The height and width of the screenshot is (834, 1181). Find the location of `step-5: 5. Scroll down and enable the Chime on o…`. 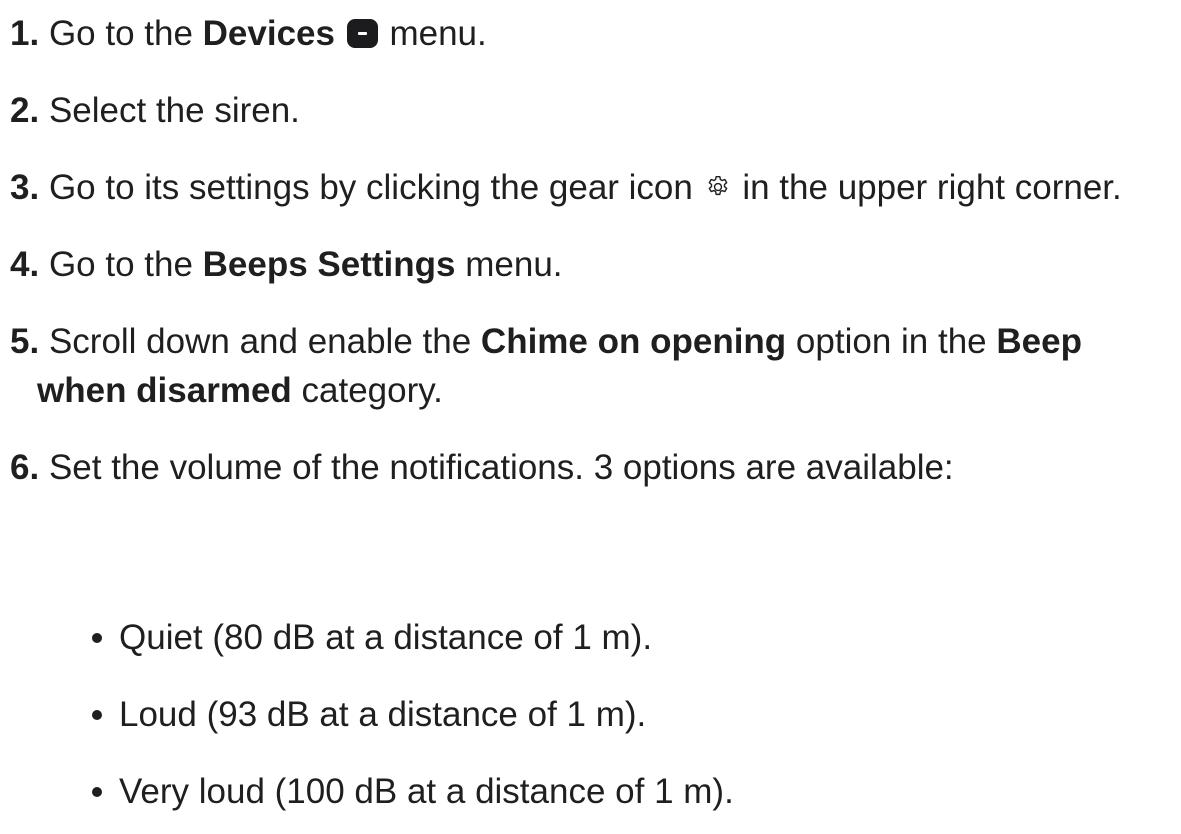

step-5: 5. Scroll down and enable the Chime on o… is located at coordinates (595, 366).